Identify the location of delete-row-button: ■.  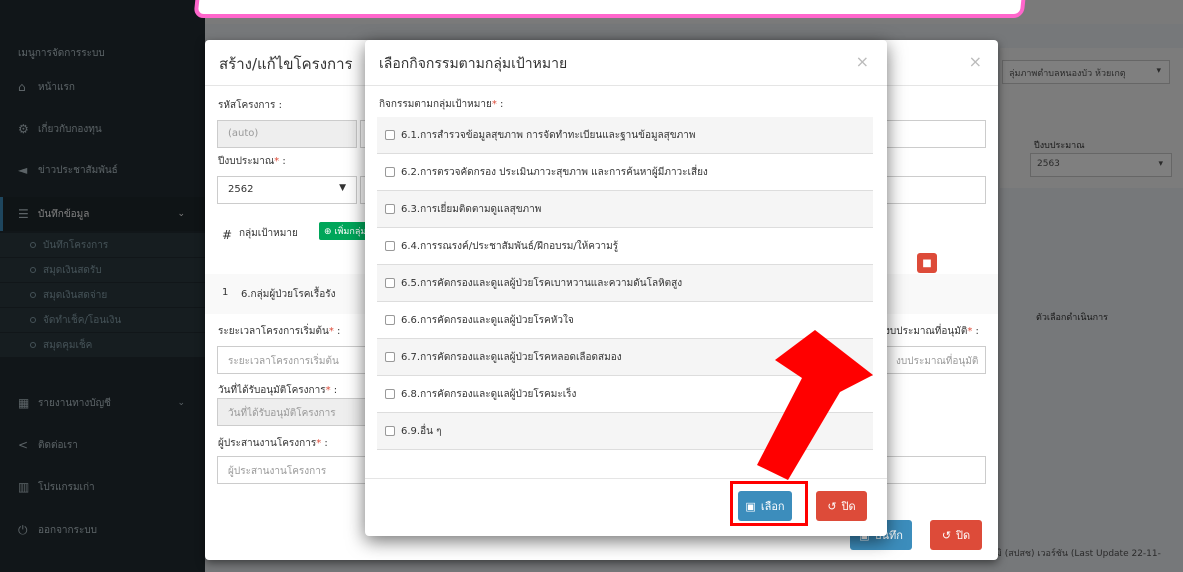
(927, 263).